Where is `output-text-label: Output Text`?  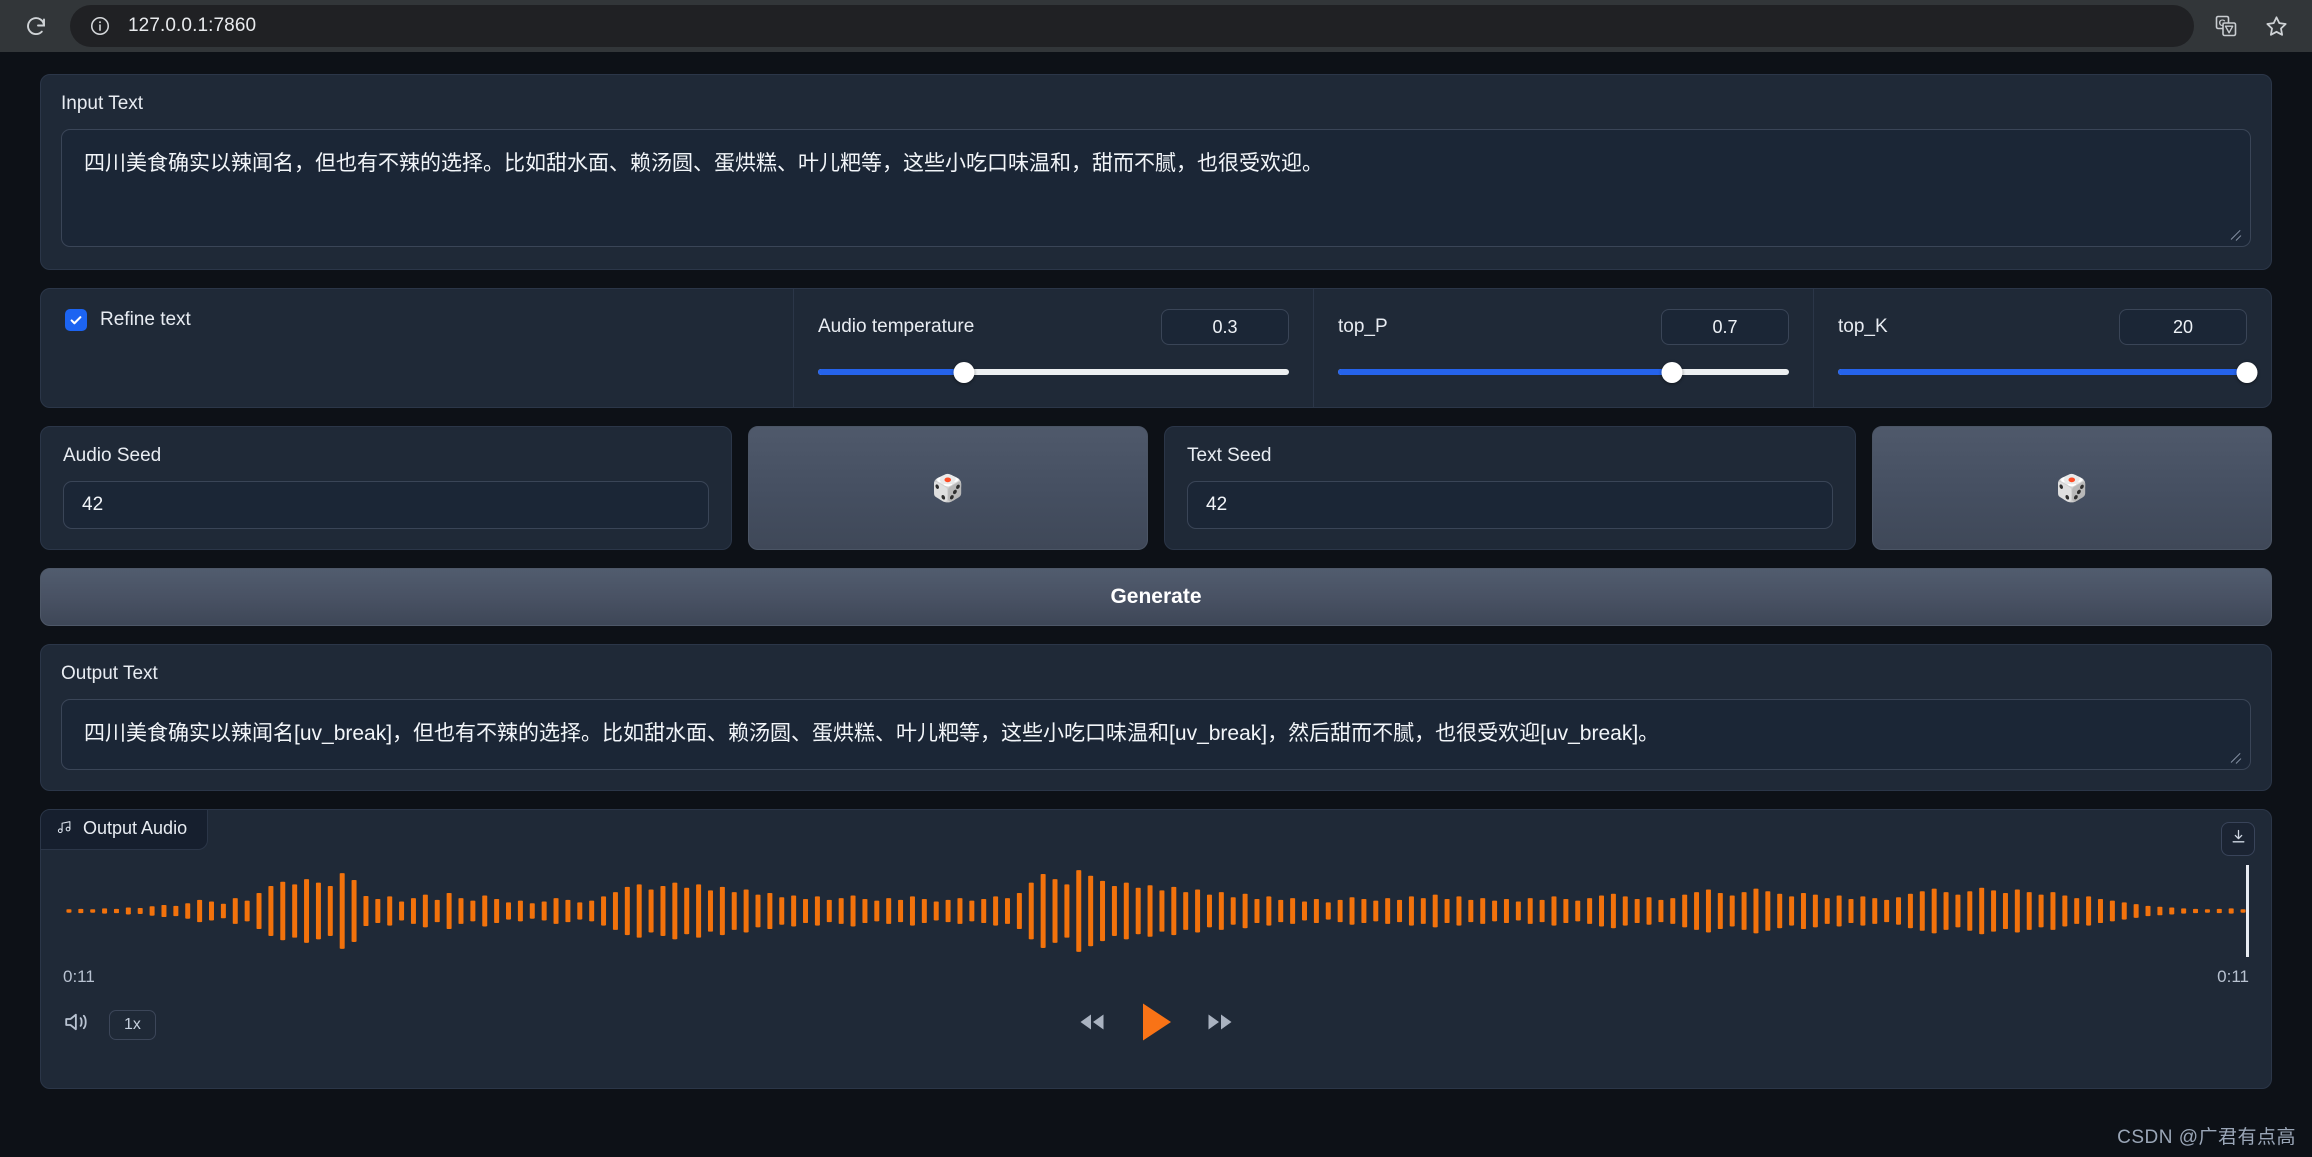
output-text-label: Output Text is located at coordinates (109, 673).